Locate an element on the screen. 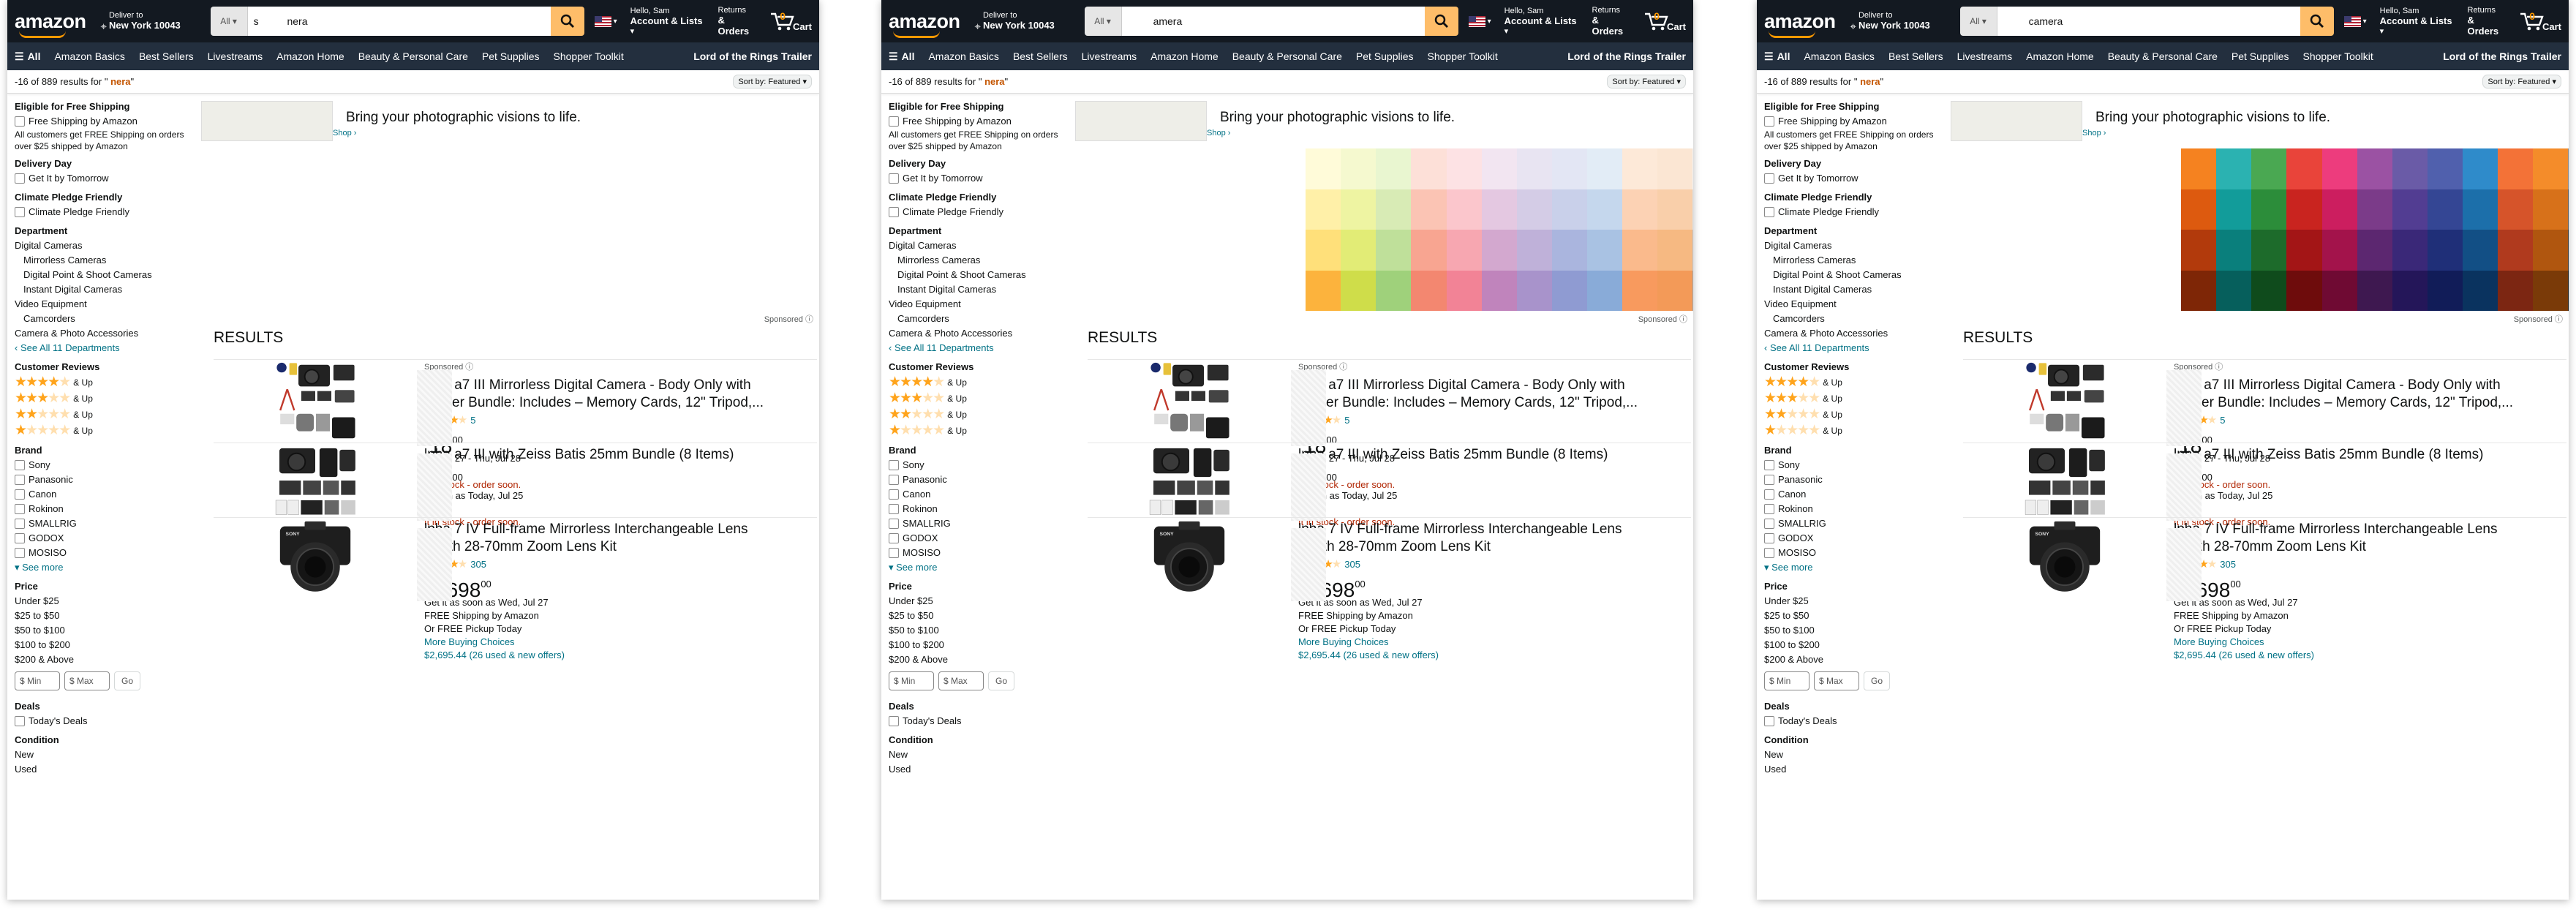 The width and height of the screenshot is (2576, 915). product-image-link: SONY is located at coordinates (1189, 558).